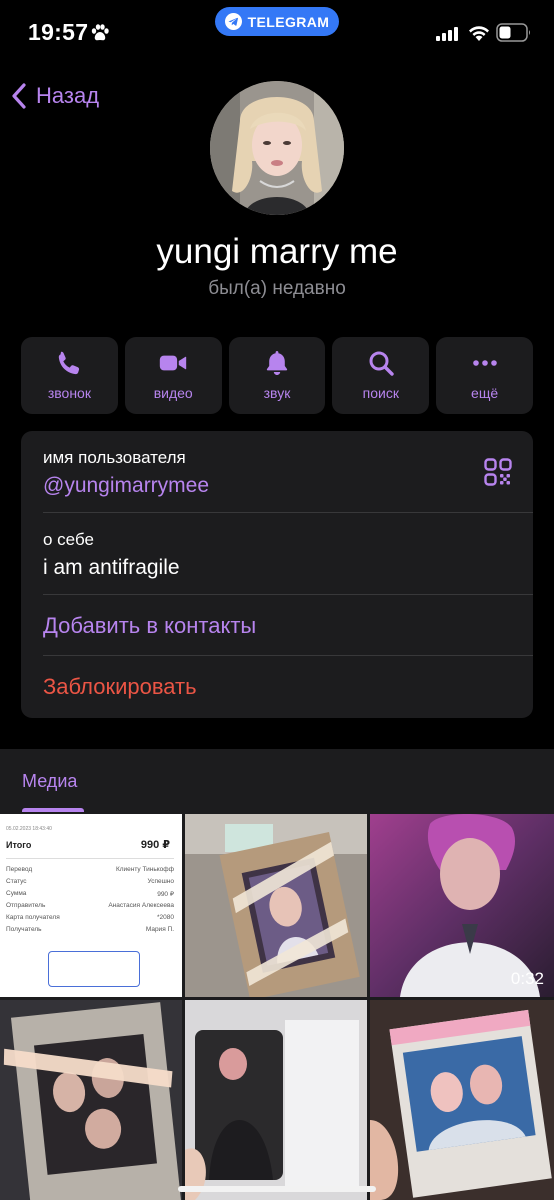 This screenshot has height=1200, width=554. What do you see at coordinates (69, 393) in the screenshot?
I see `call-label: звонок` at bounding box center [69, 393].